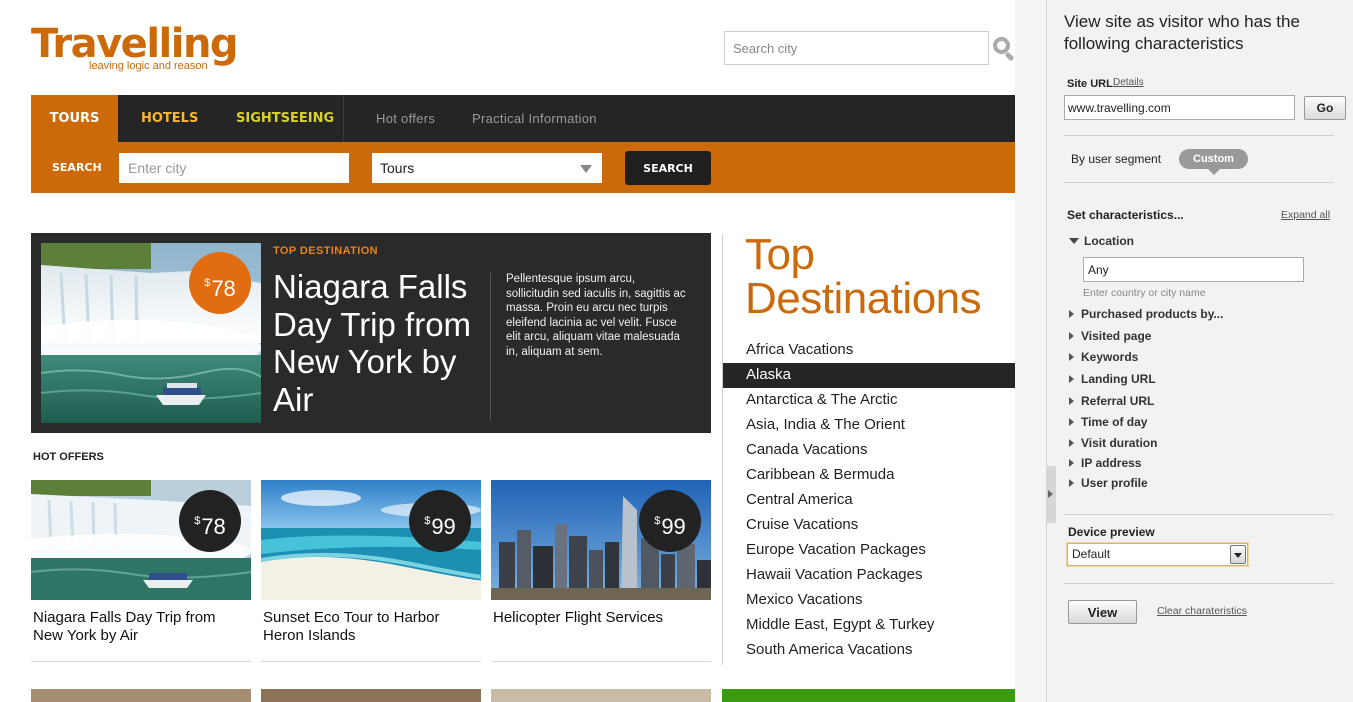  I want to click on nav-tab-tours: TOURS, so click(74, 118).